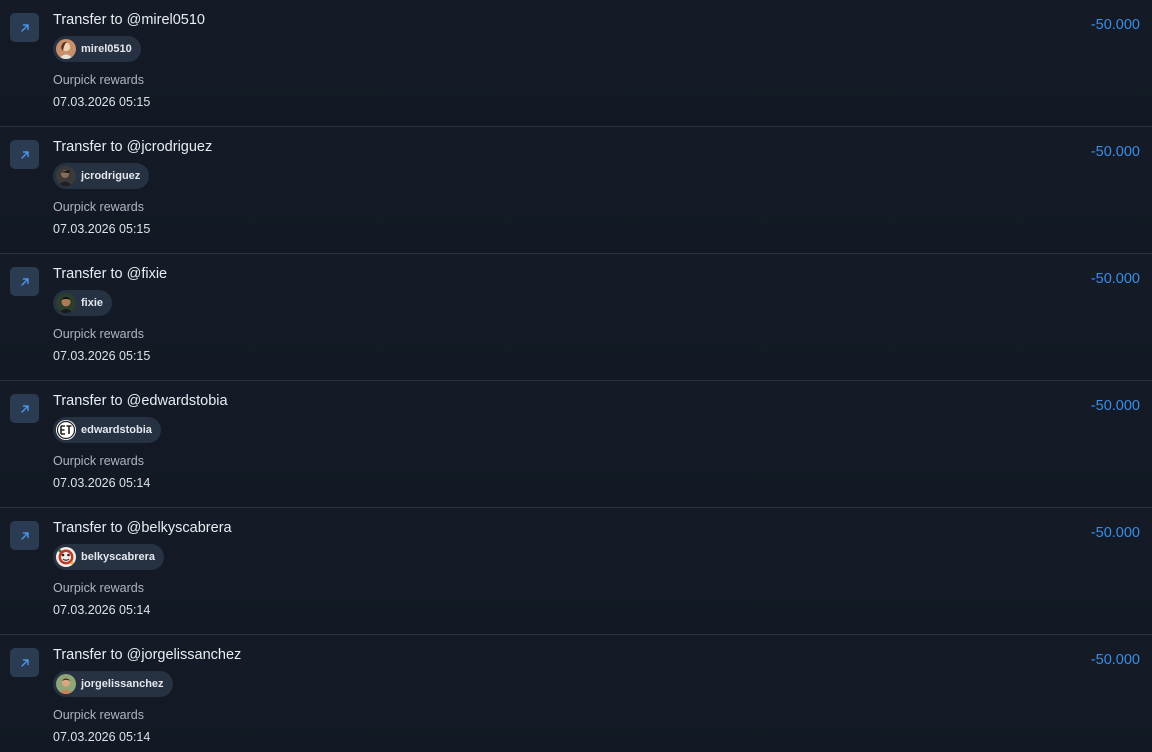  What do you see at coordinates (118, 557) in the screenshot?
I see `chip-username: belkyscabrera` at bounding box center [118, 557].